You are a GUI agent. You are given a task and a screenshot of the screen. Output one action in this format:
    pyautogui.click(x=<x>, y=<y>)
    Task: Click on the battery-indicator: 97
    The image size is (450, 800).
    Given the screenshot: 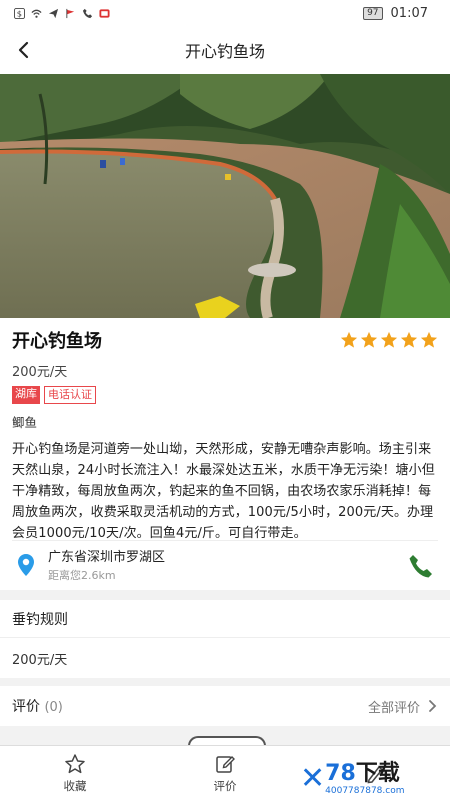 What is the action you would take?
    pyautogui.click(x=373, y=13)
    